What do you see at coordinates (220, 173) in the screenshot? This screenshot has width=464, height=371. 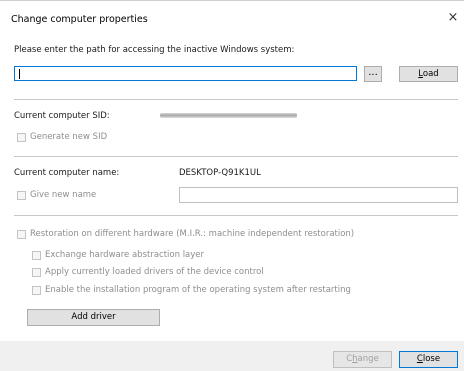 I see `current-name-value: DESKTOP-Q91K1UL` at bounding box center [220, 173].